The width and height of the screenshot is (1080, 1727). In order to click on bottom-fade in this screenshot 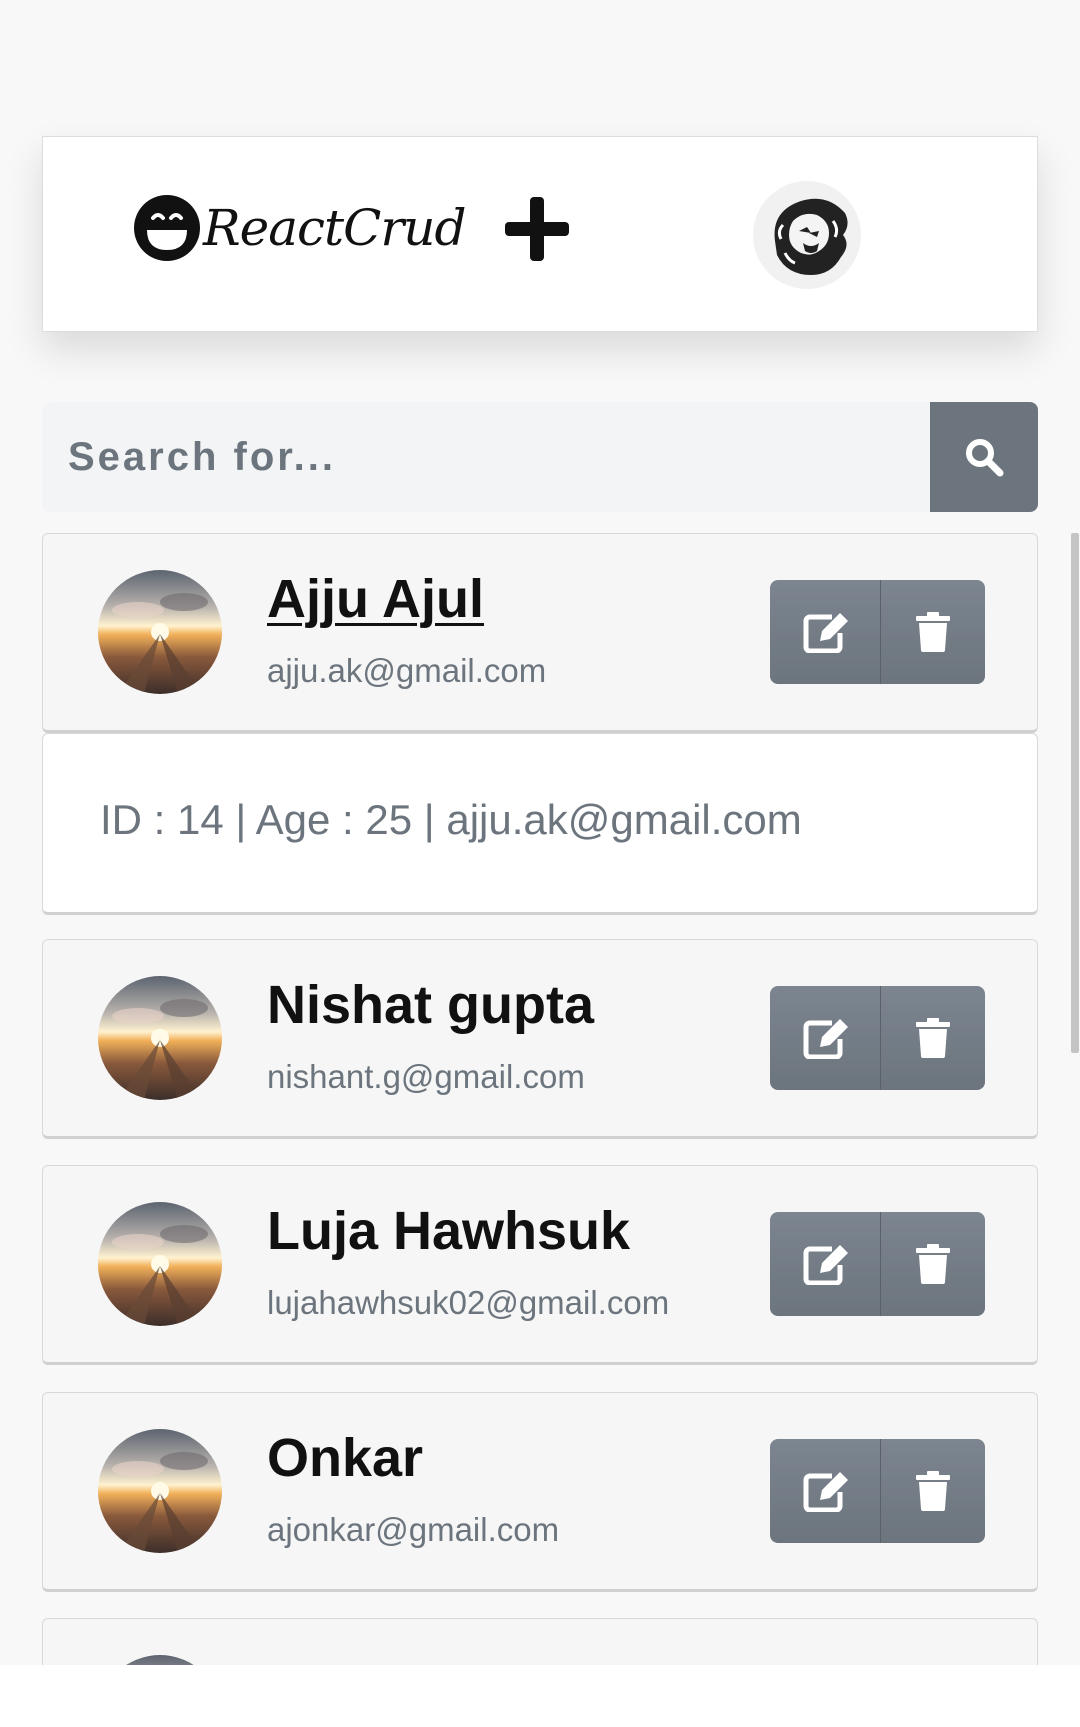, I will do `click(540, 1696)`.